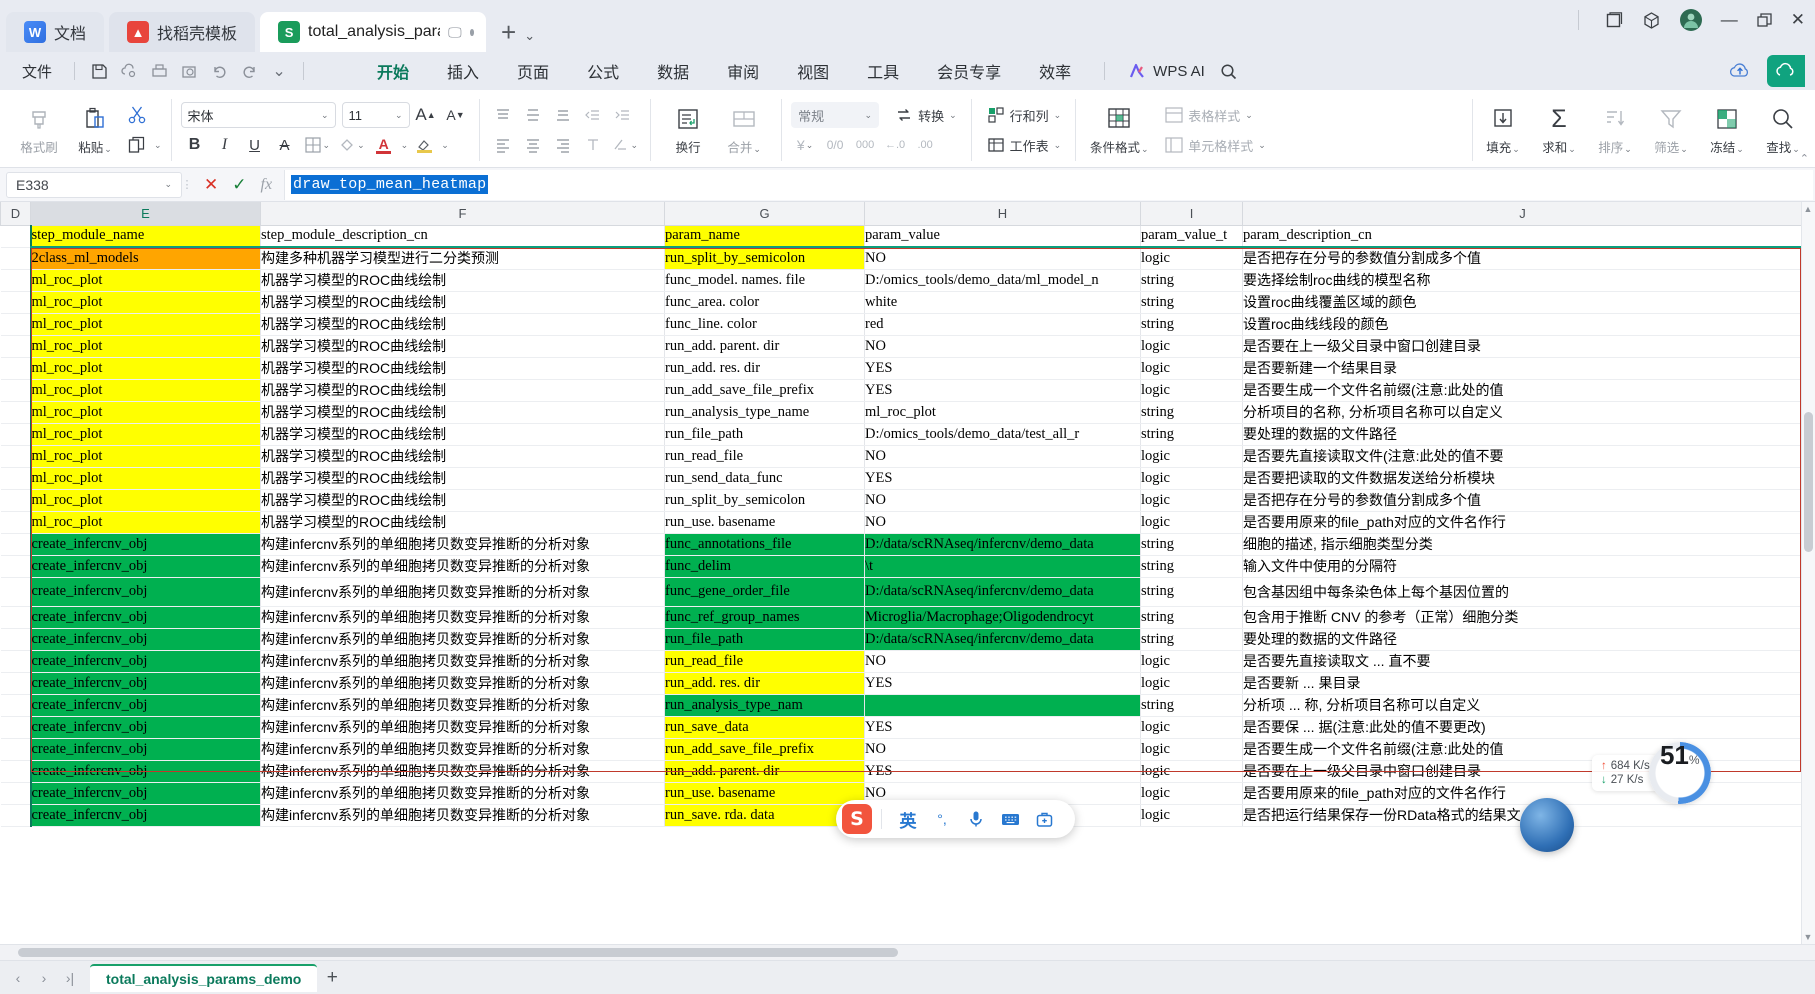 Image resolution: width=1815 pixels, height=994 pixels. Describe the element at coordinates (1522, 500) in the screenshot. I see `cell-J-11: 是否把存在分号的参数值分割成多个值` at that location.